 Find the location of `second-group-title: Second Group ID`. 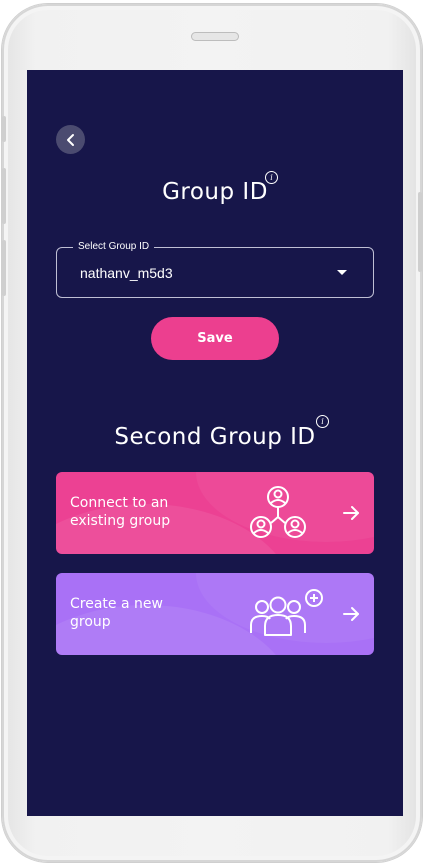

second-group-title: Second Group ID is located at coordinates (215, 437).